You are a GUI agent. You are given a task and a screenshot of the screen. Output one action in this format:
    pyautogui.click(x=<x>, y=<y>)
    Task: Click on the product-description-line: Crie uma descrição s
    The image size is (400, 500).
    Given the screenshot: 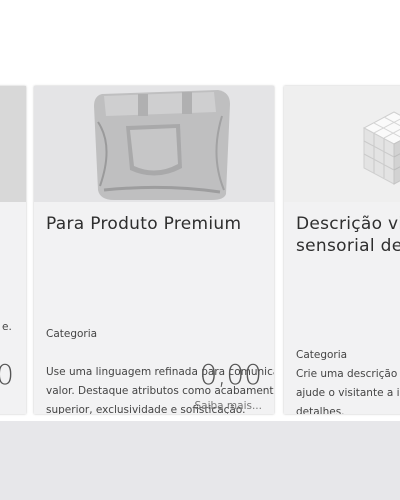 What is the action you would take?
    pyautogui.click(x=348, y=374)
    